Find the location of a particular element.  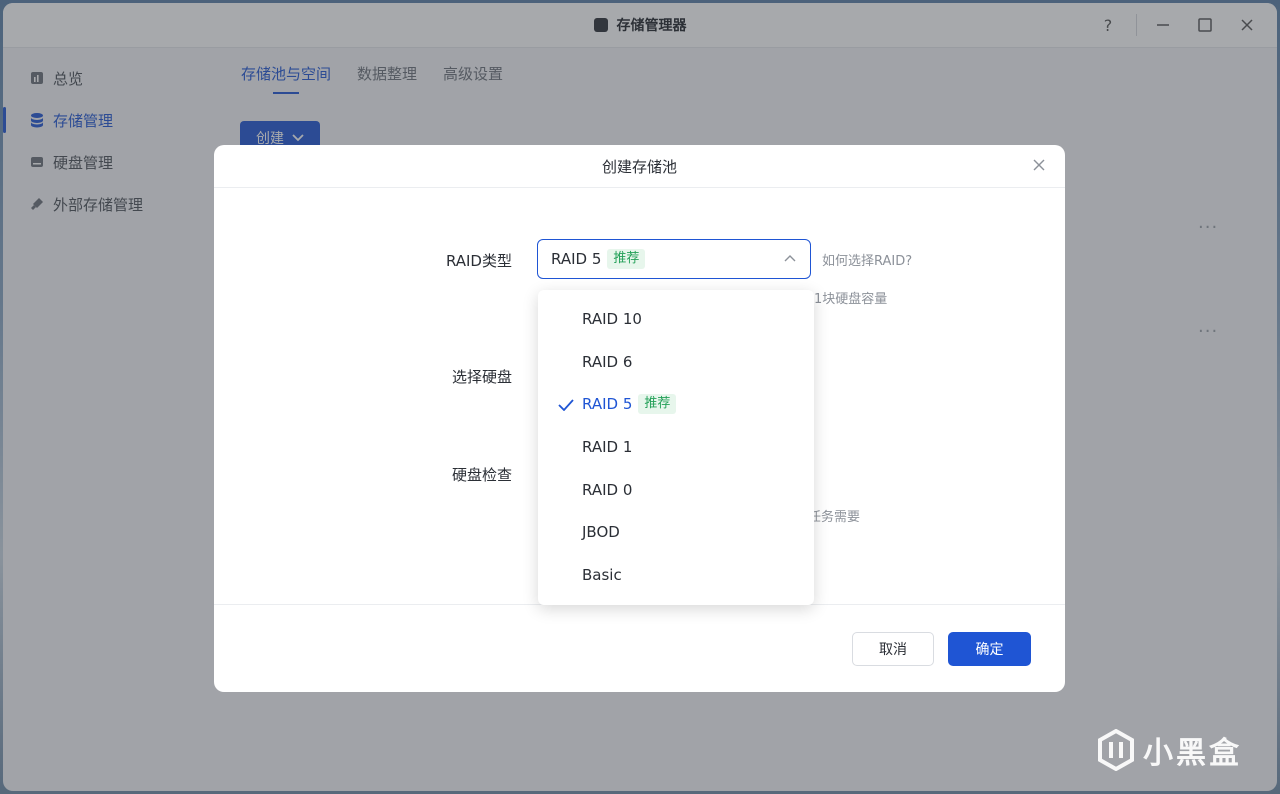

capacity-hint: 1块硬盘容量 is located at coordinates (851, 299).